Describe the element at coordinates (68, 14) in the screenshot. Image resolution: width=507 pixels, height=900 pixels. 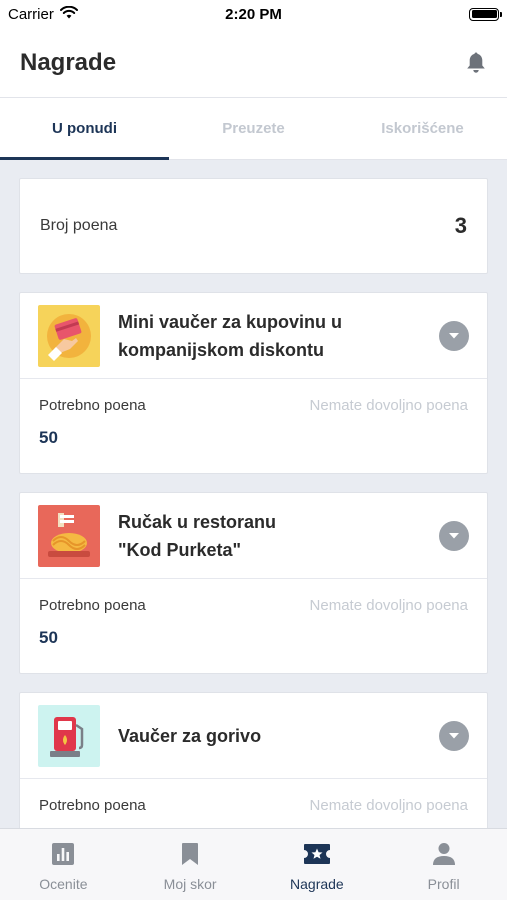
I see `wifi-icon` at that location.